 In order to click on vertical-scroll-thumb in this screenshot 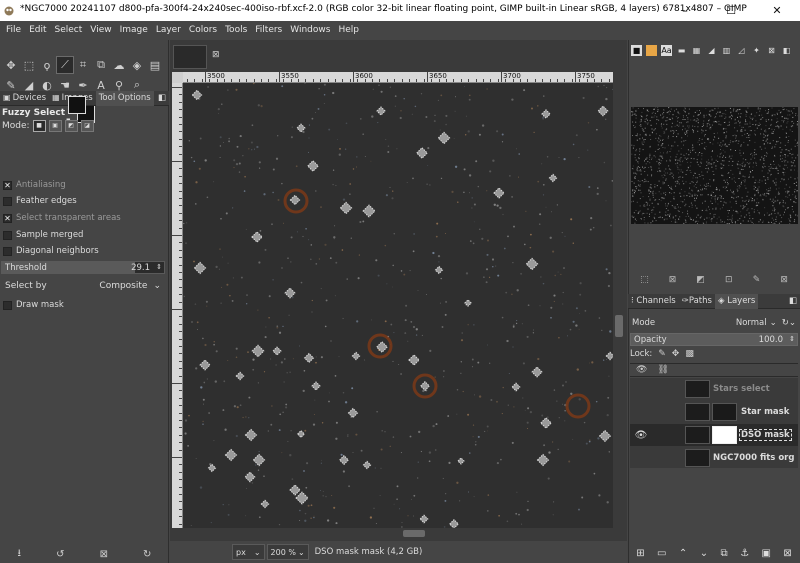, I will do `click(619, 326)`.